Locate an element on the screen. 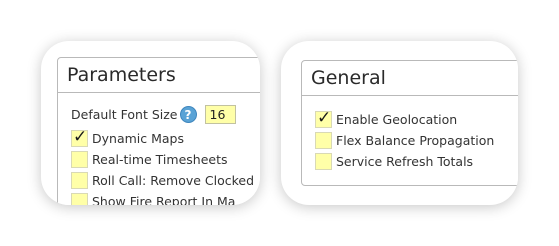 The width and height of the screenshot is (559, 246). default-font-size-input is located at coordinates (220, 114).